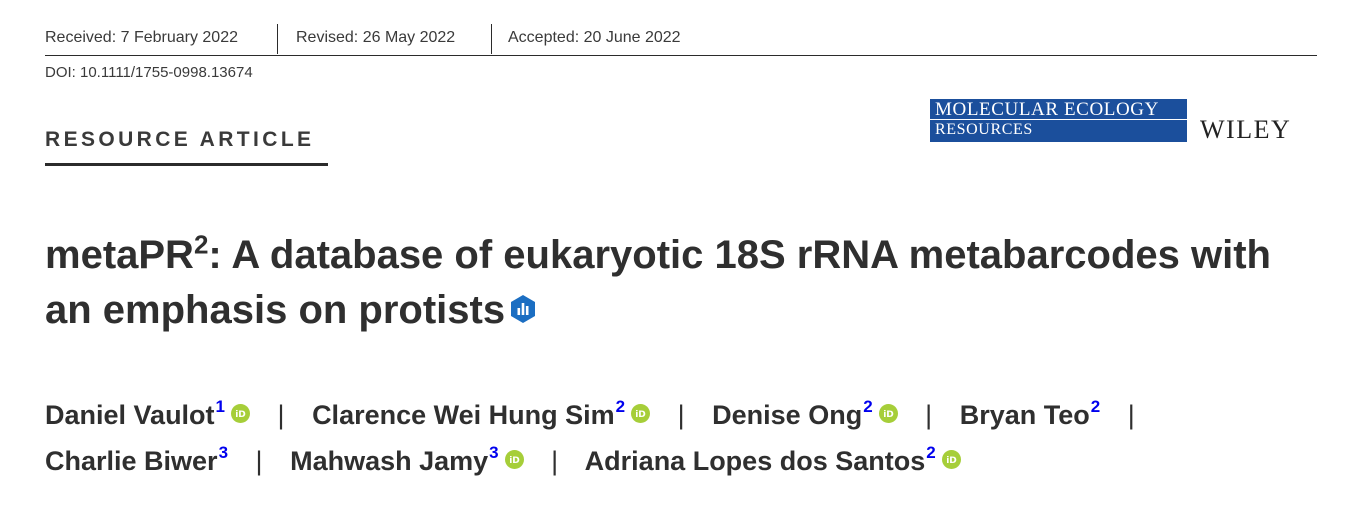  I want to click on journal-logo-divider, so click(1058, 119).